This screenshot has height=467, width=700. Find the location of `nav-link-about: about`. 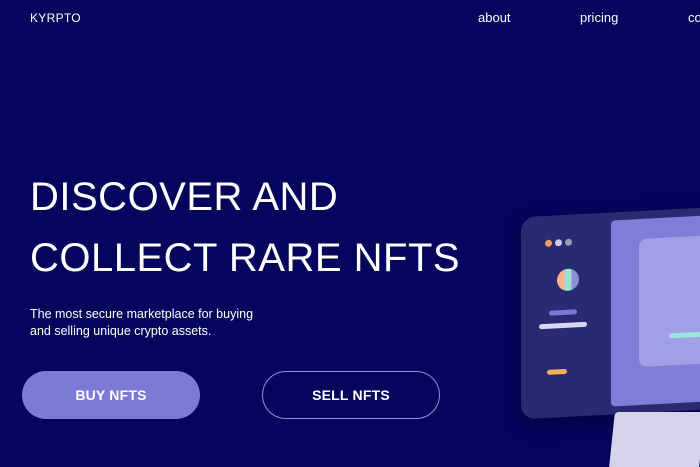

nav-link-about: about is located at coordinates (494, 17).